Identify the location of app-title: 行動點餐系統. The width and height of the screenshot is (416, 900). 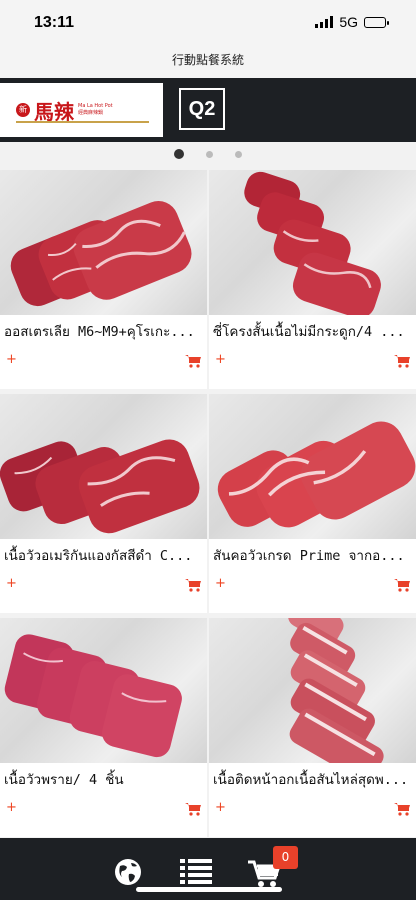
(208, 62).